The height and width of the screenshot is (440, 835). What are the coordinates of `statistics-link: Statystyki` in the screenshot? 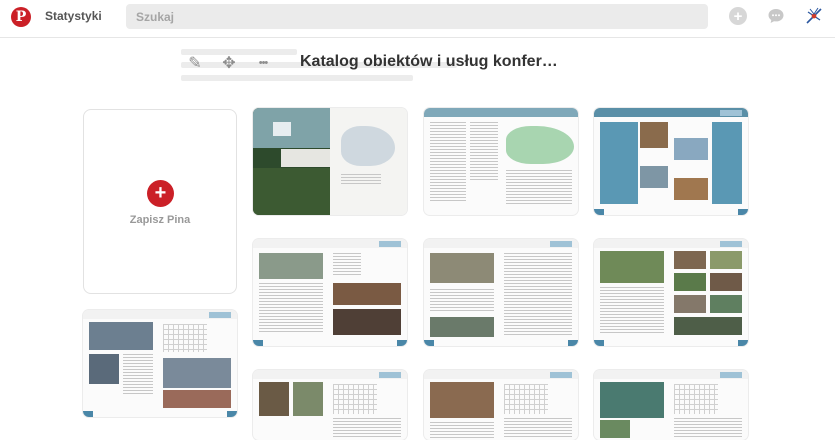 It's located at (73, 16).